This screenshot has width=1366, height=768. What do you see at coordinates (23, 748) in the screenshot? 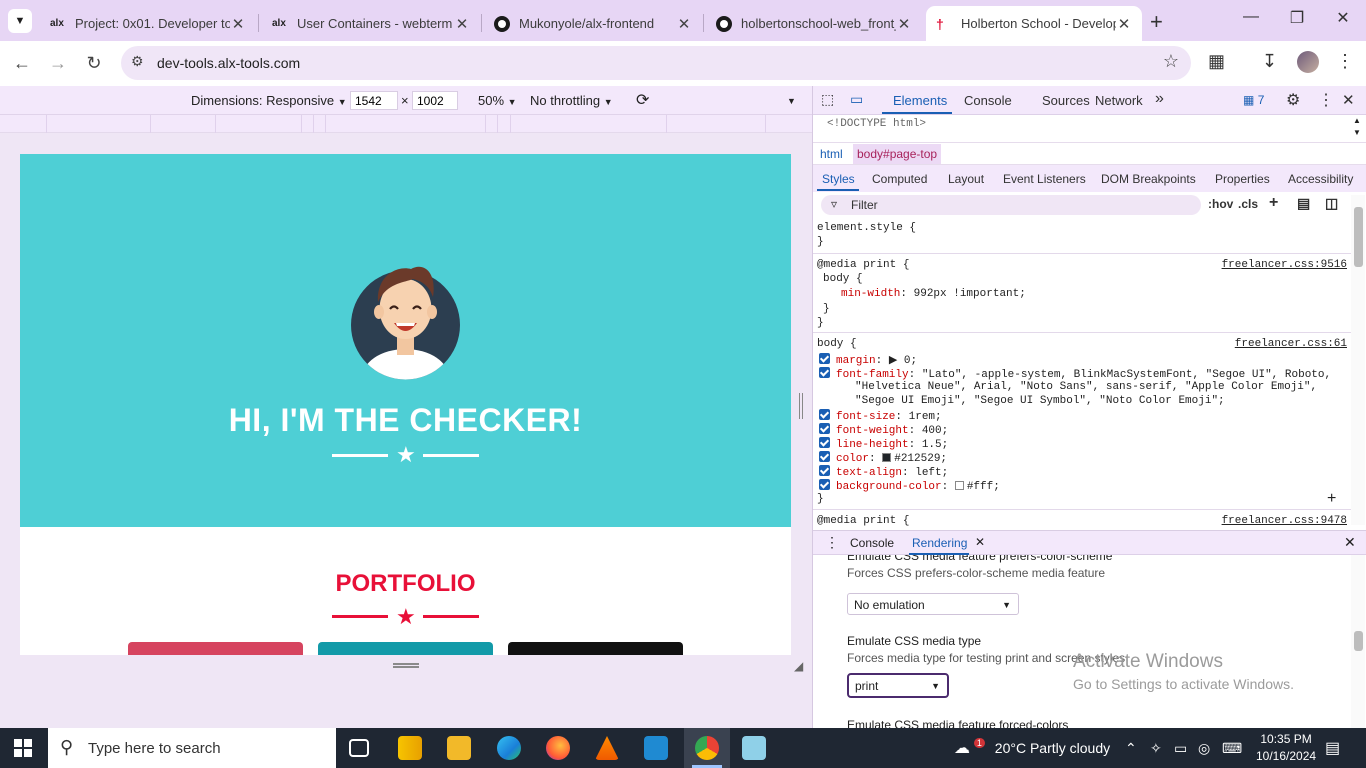
I see `start-button` at bounding box center [23, 748].